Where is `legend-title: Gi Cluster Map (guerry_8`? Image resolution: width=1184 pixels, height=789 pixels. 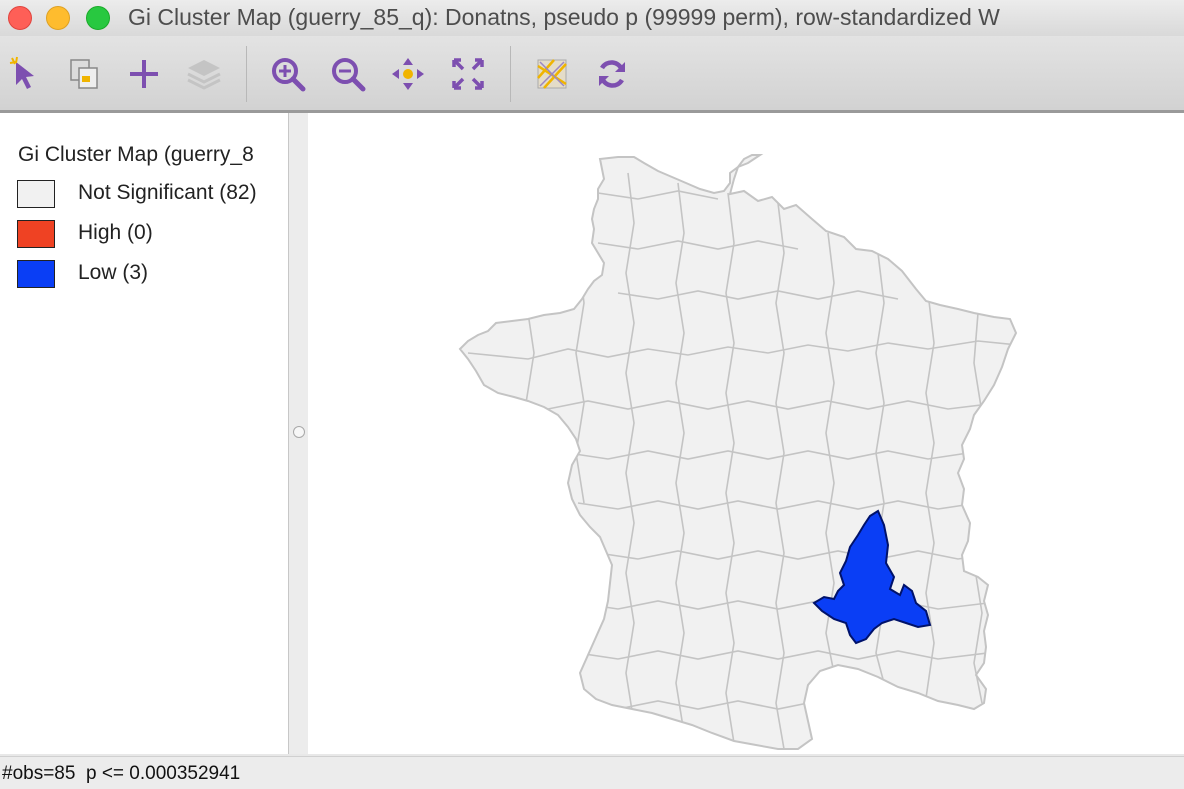
legend-title: Gi Cluster Map (guerry_8 is located at coordinates (136, 154).